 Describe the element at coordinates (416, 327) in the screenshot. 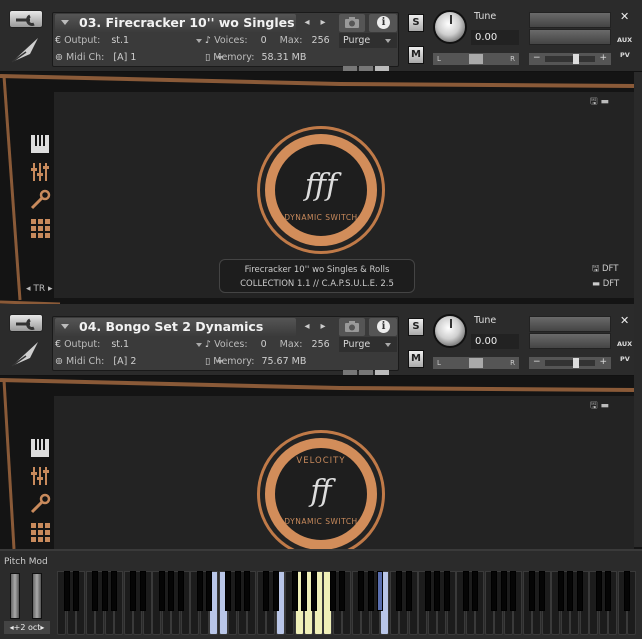

I see `solo-button: S` at that location.